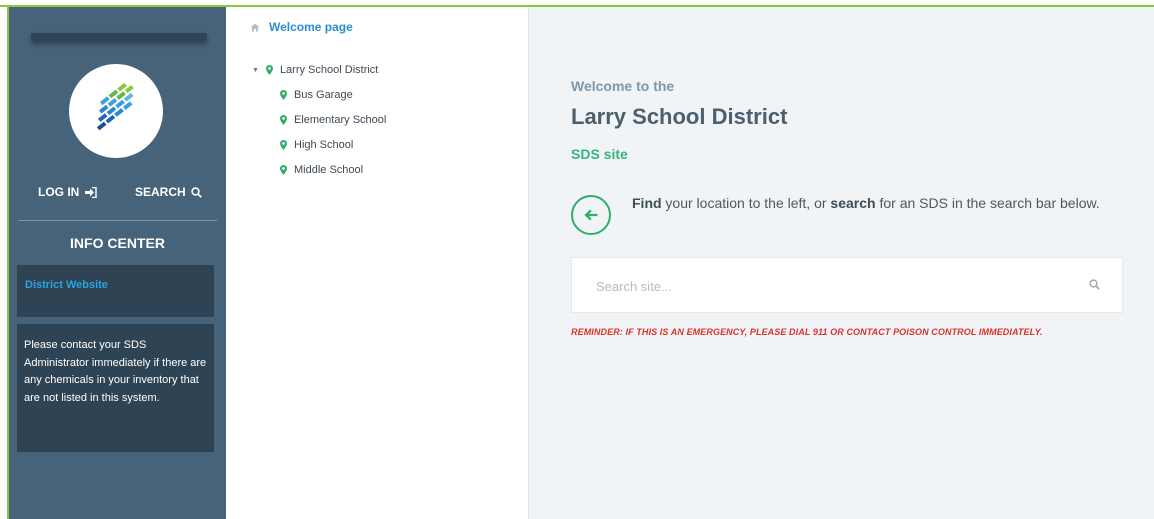 The width and height of the screenshot is (1154, 519). I want to click on find-end: for an SDS in the search bar below., so click(987, 203).